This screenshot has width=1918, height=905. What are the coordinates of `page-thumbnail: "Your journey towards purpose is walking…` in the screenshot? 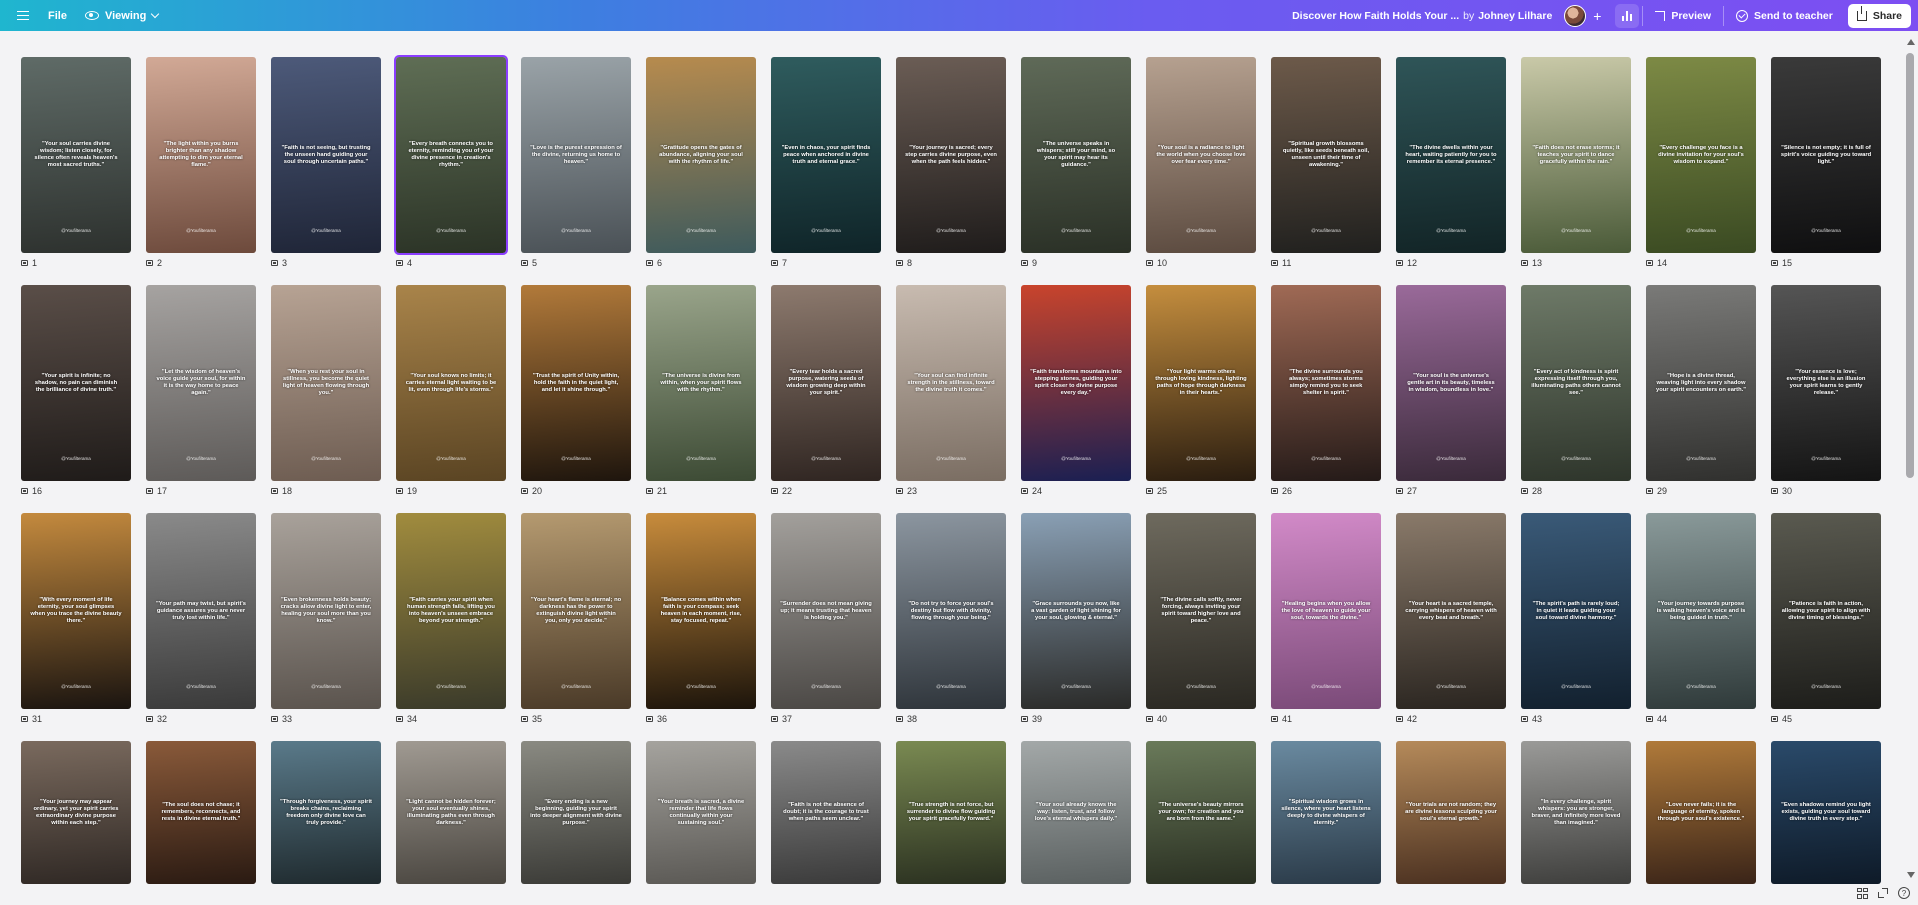 It's located at (1701, 611).